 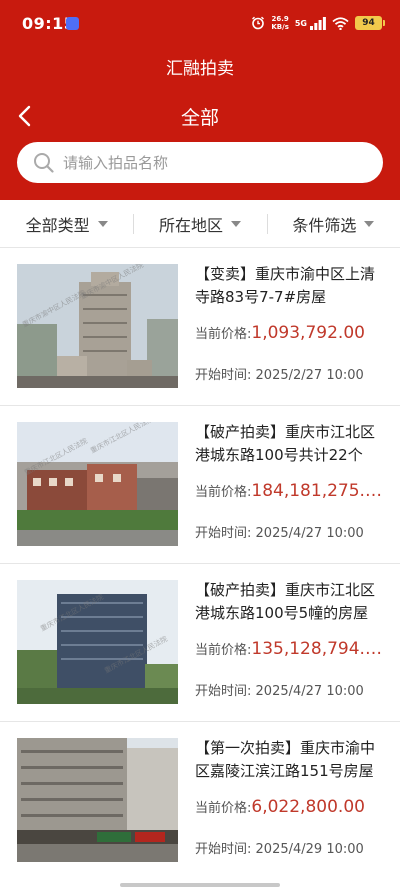 I want to click on network-type: 5G, so click(x=300, y=23).